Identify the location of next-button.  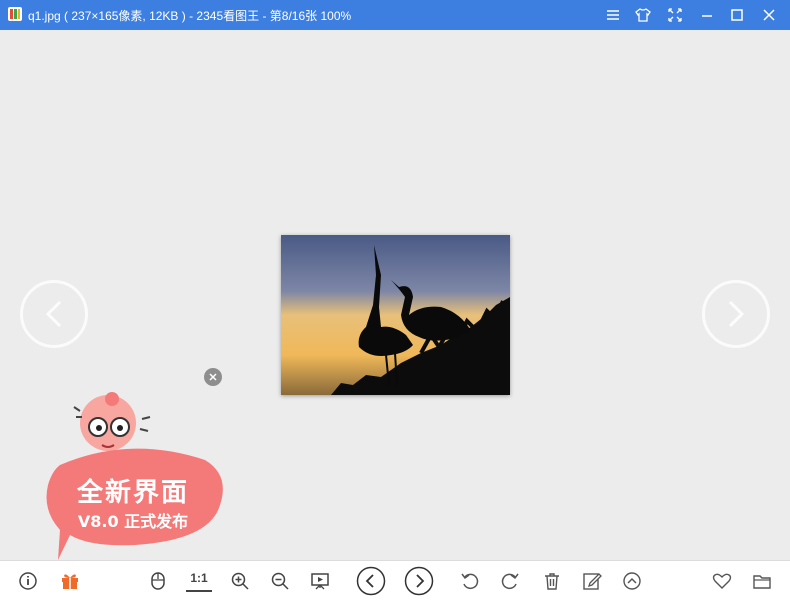
(419, 581).